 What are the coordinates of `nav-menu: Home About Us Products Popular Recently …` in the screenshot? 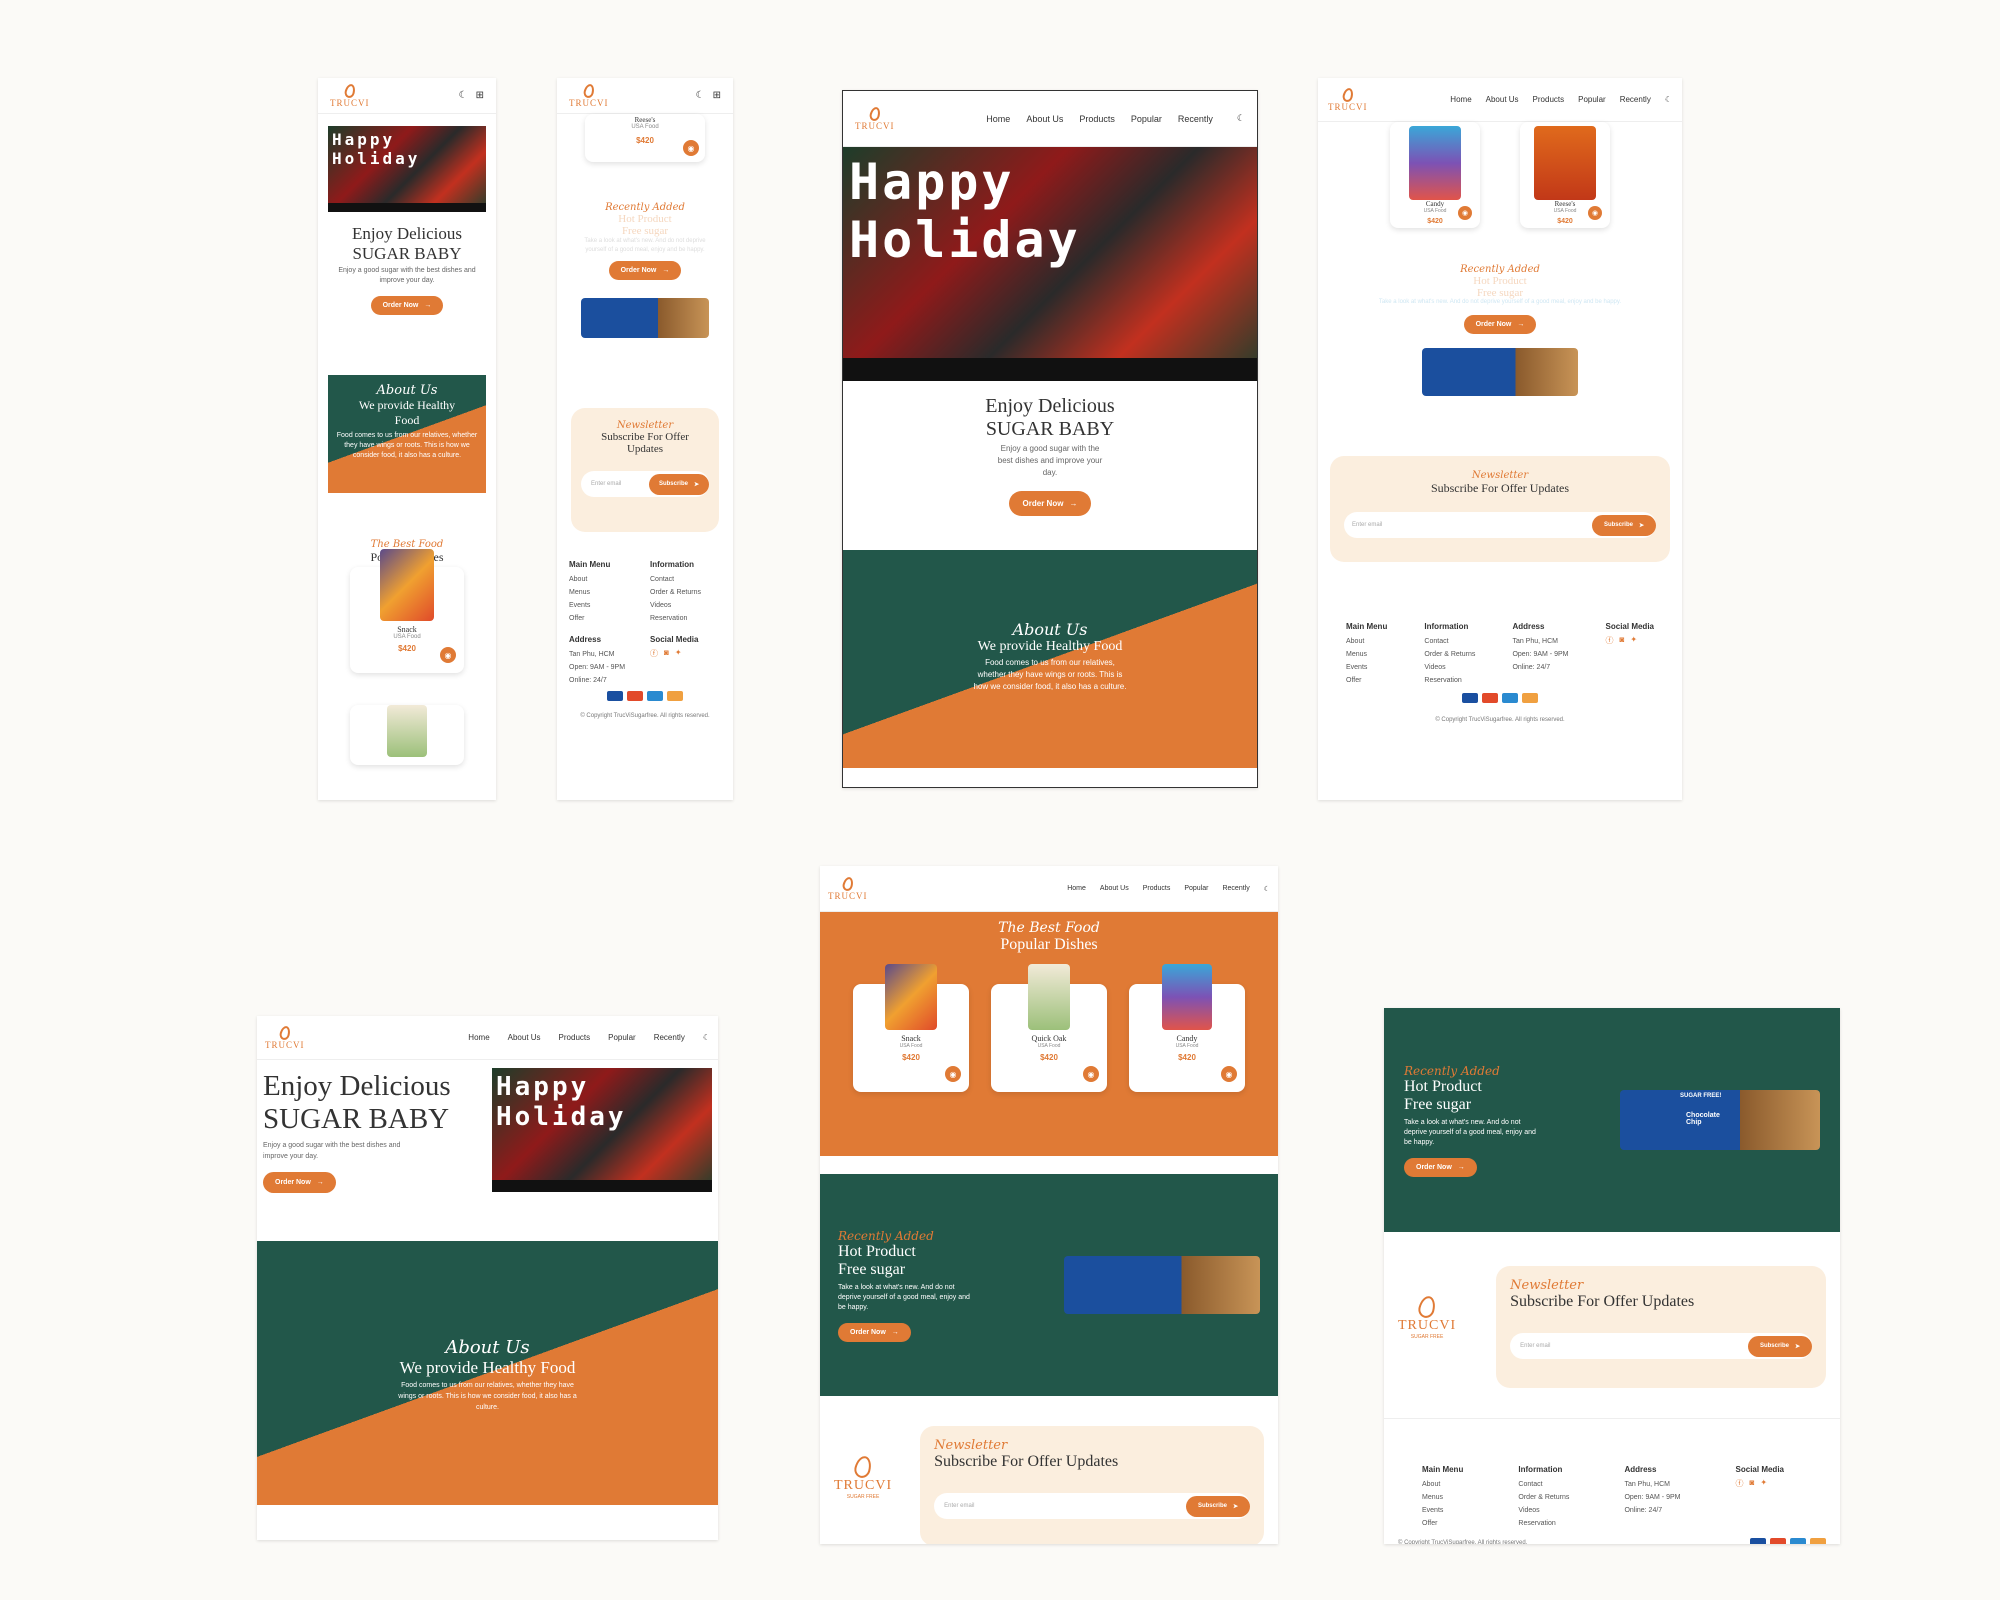 It's located at (1168, 889).